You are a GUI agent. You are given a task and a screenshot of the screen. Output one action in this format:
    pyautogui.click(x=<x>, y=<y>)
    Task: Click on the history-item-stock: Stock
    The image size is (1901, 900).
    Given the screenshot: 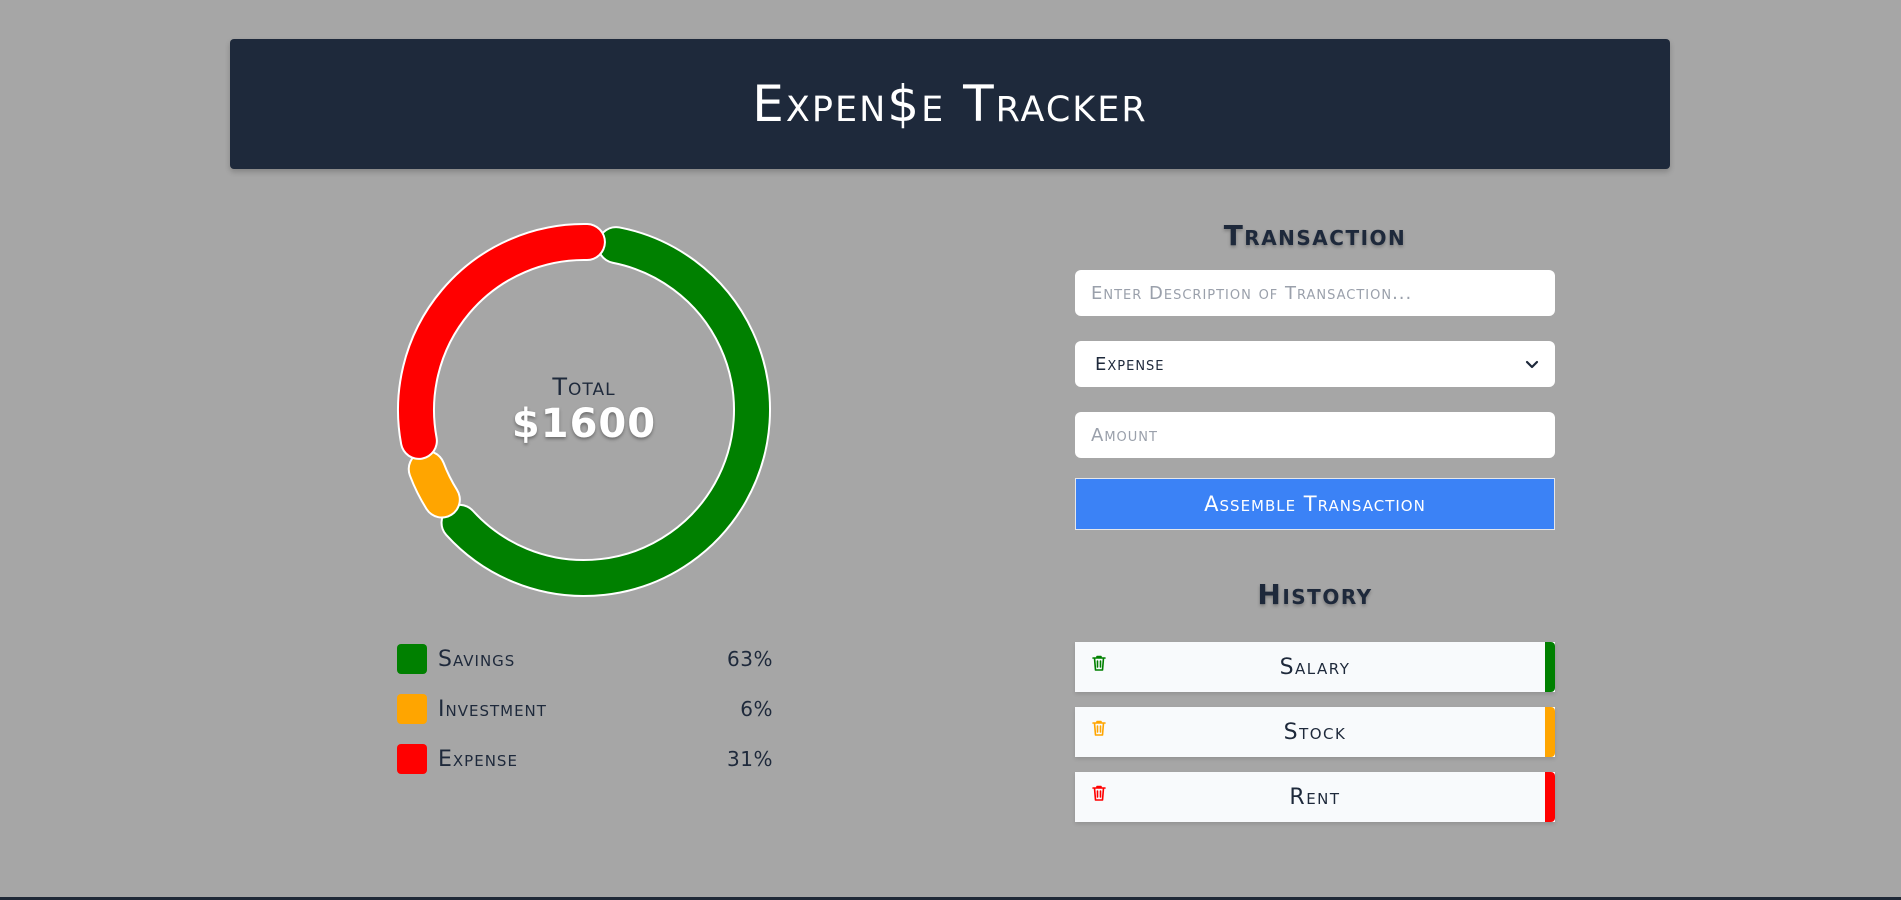 What is the action you would take?
    pyautogui.click(x=1315, y=732)
    